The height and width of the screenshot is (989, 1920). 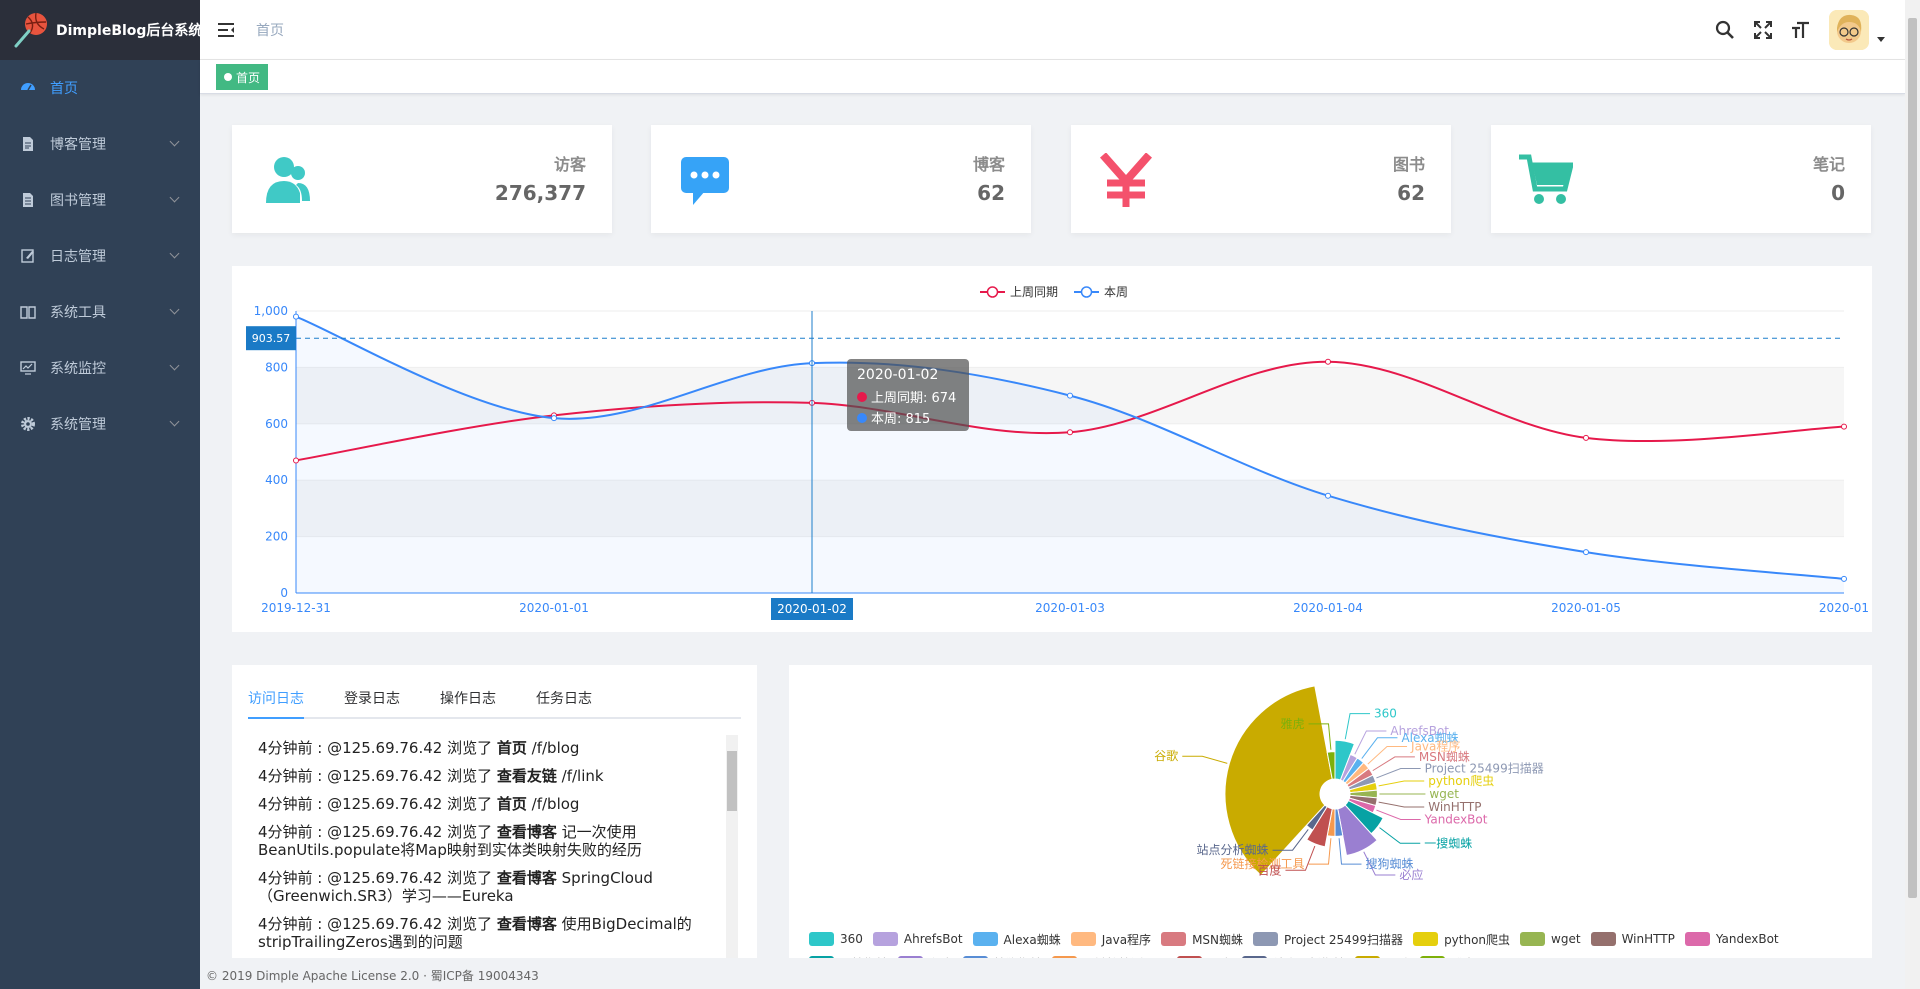 What do you see at coordinates (1763, 30) in the screenshot?
I see `fullscreen-icon` at bounding box center [1763, 30].